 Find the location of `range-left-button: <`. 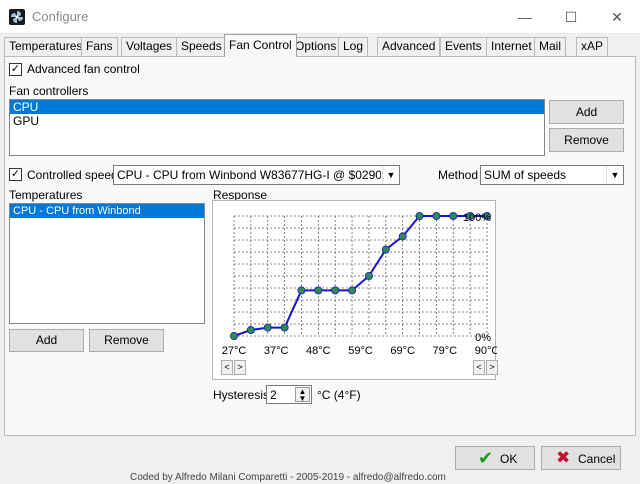

range-left-button: < is located at coordinates (479, 367).